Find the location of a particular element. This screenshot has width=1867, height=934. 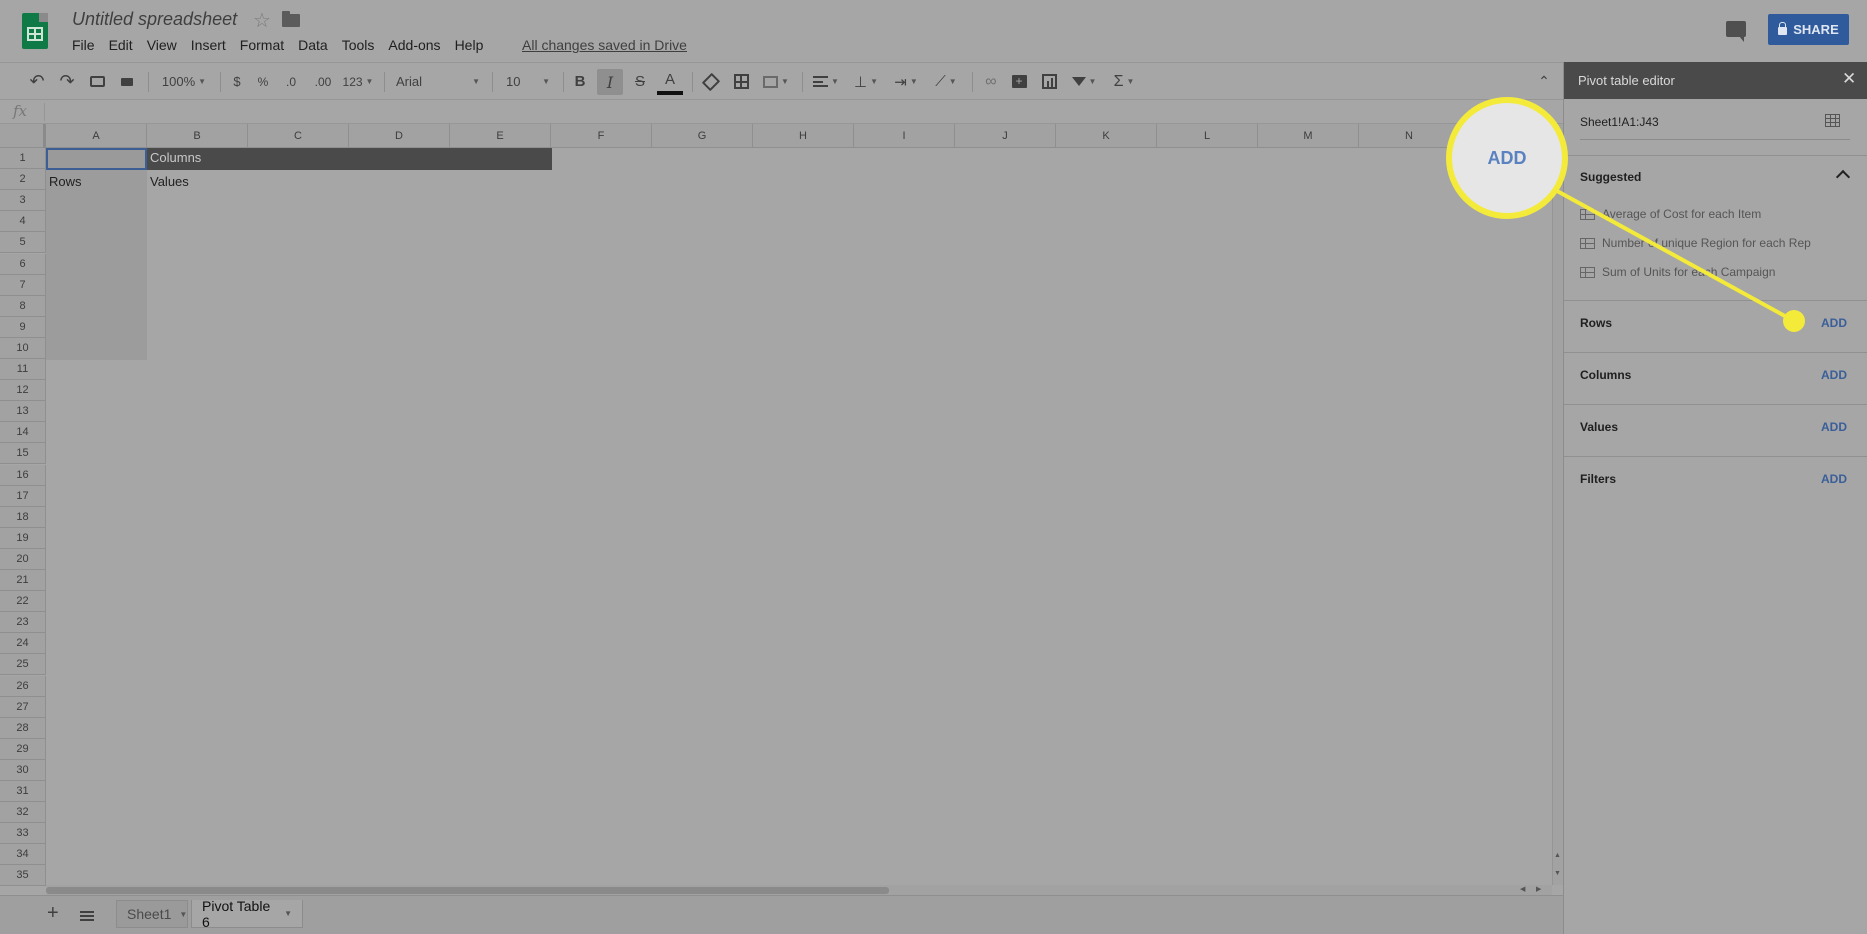

row-header-16: 16 is located at coordinates (23, 475).